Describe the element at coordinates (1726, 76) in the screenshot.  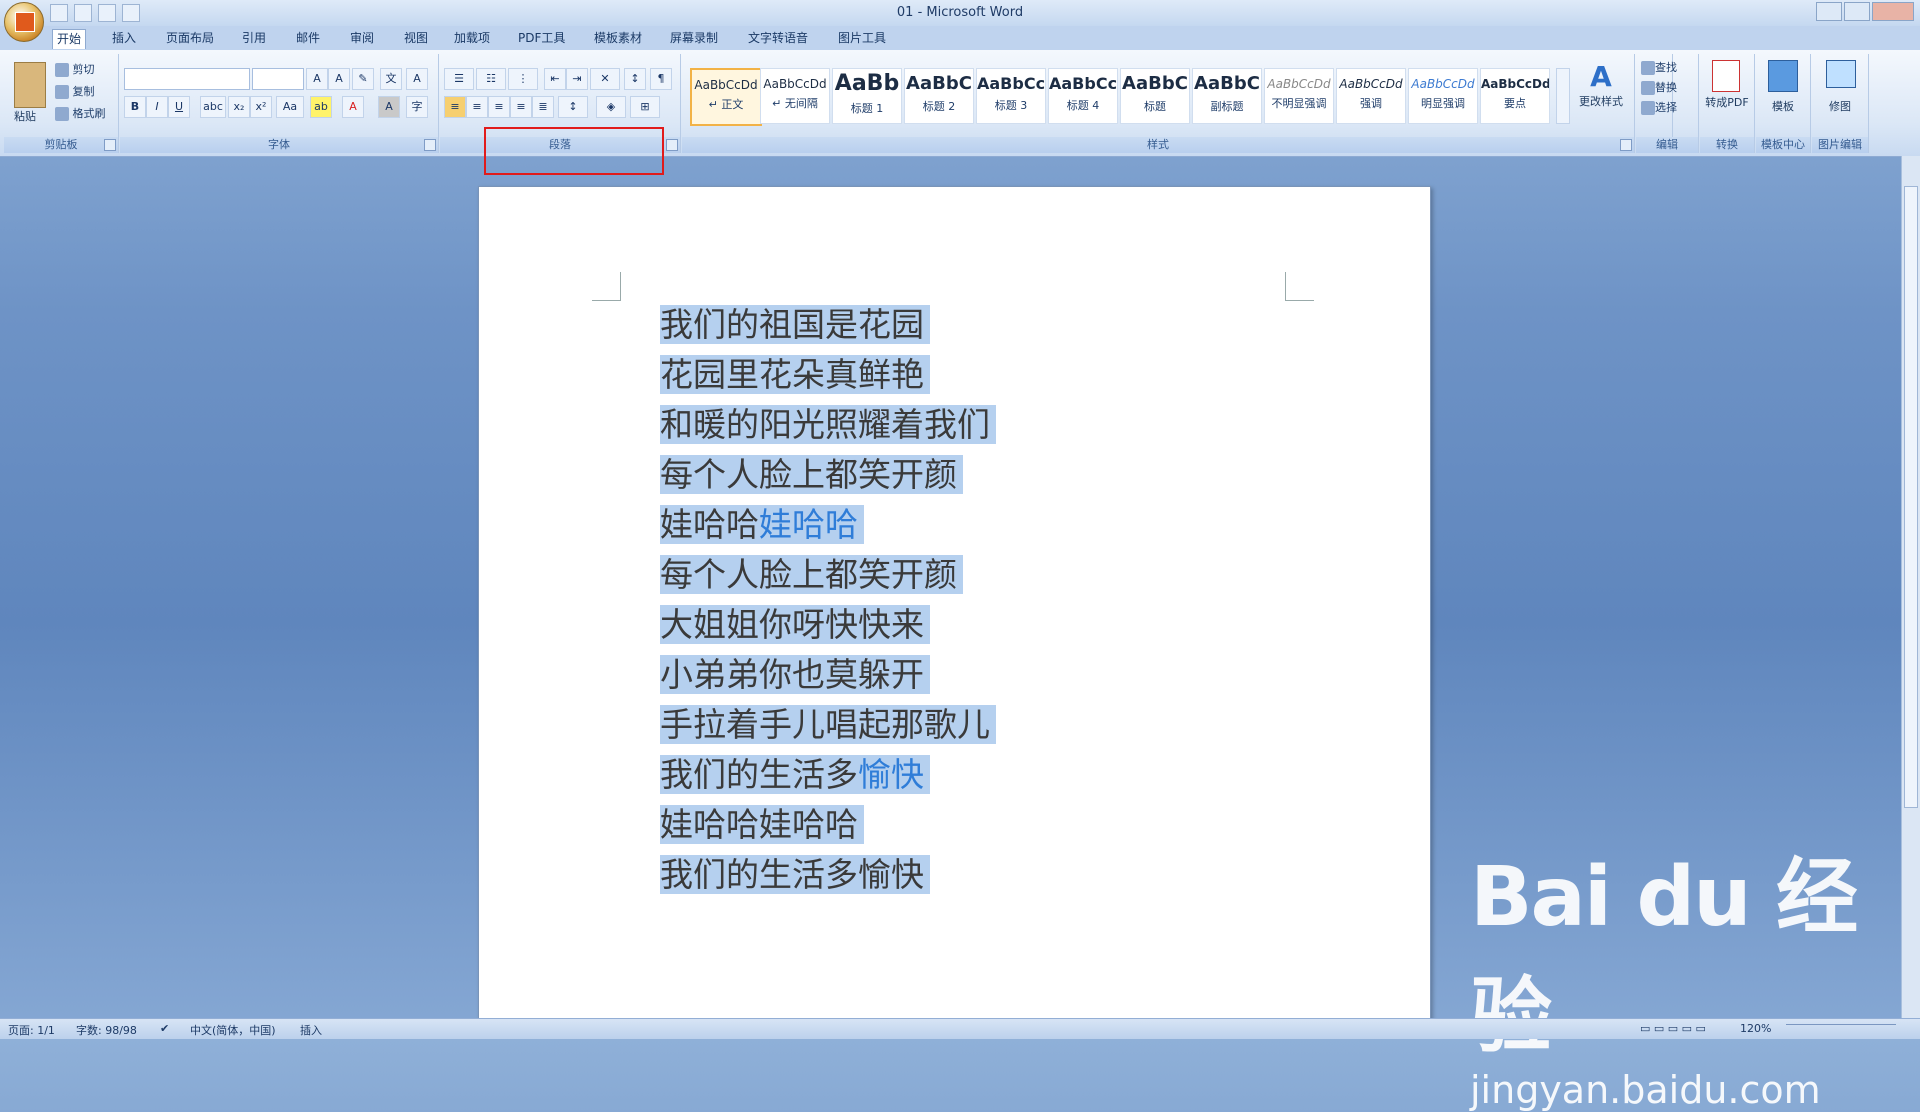
I see `pdf-icon` at that location.